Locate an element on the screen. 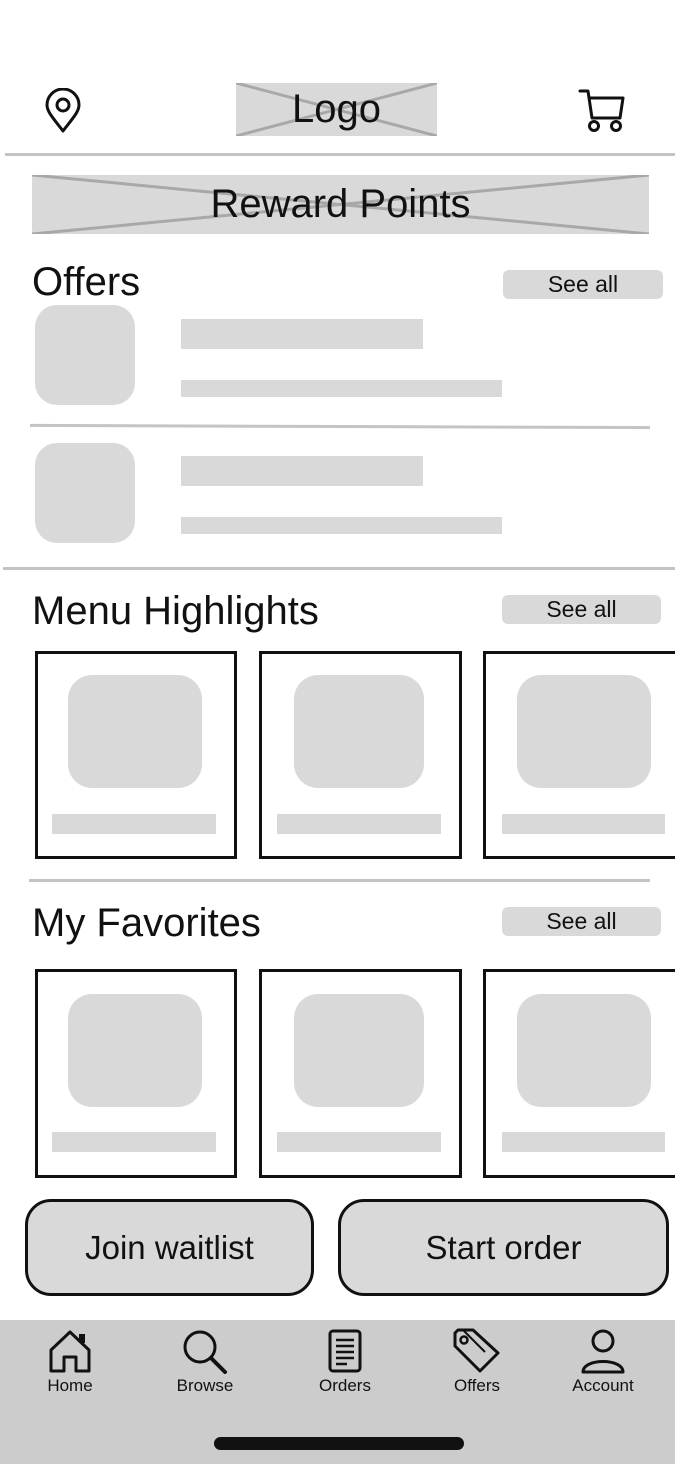 The width and height of the screenshot is (675, 1464). logo-placeholder: Logo is located at coordinates (336, 109).